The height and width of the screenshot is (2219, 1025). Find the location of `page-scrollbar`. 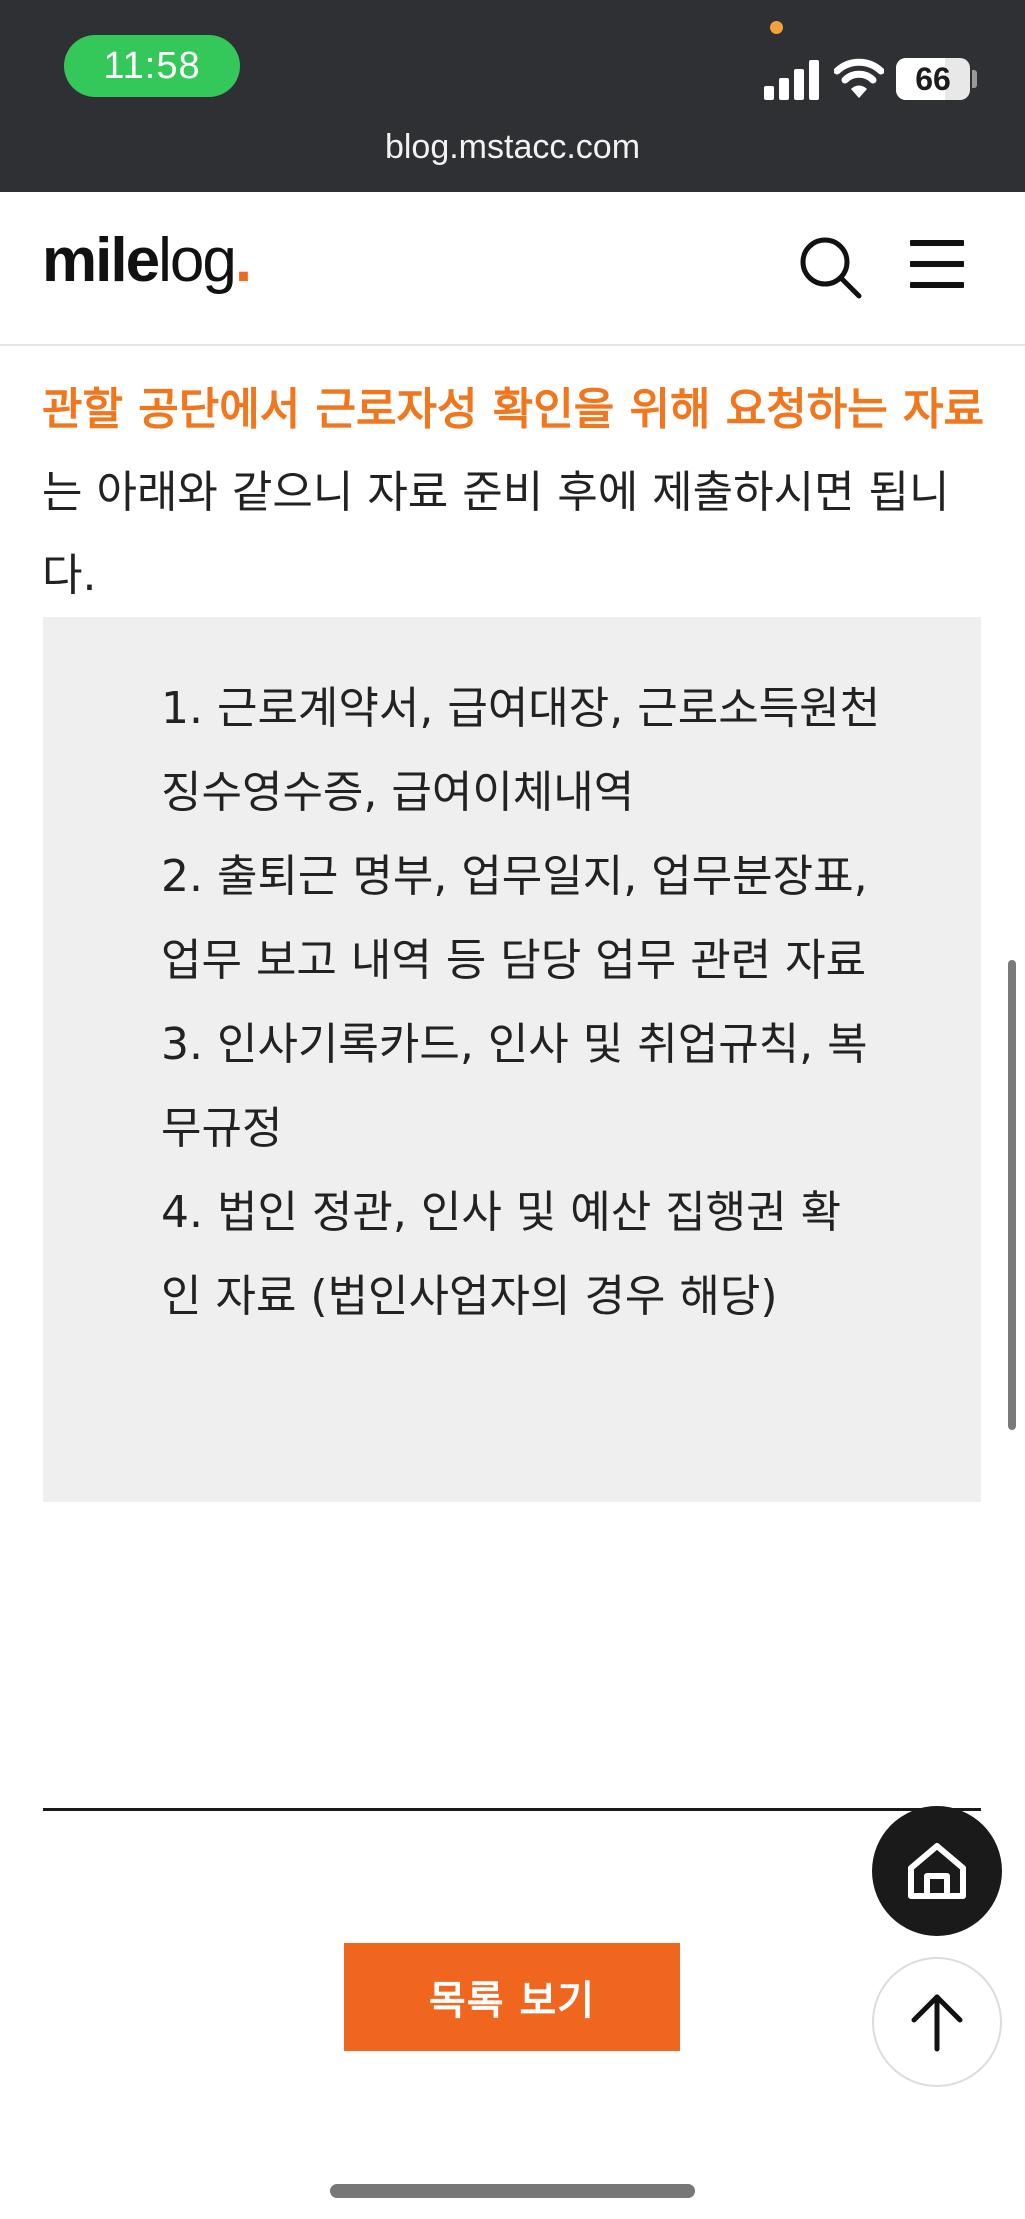

page-scrollbar is located at coordinates (1012, 1195).